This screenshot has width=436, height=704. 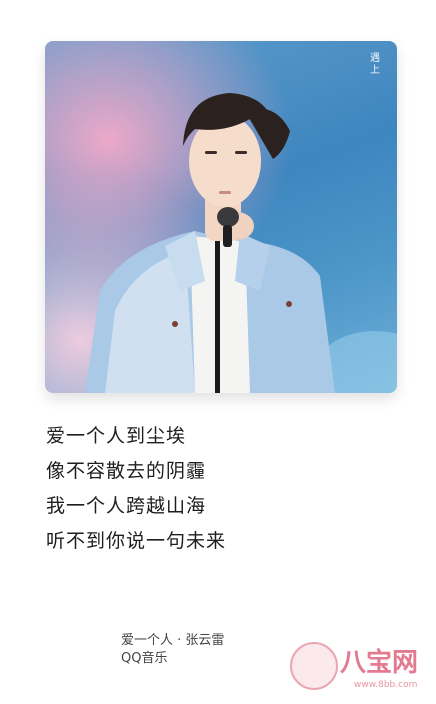 I want to click on lyric-line: 听不到你说一句未来, so click(x=136, y=541).